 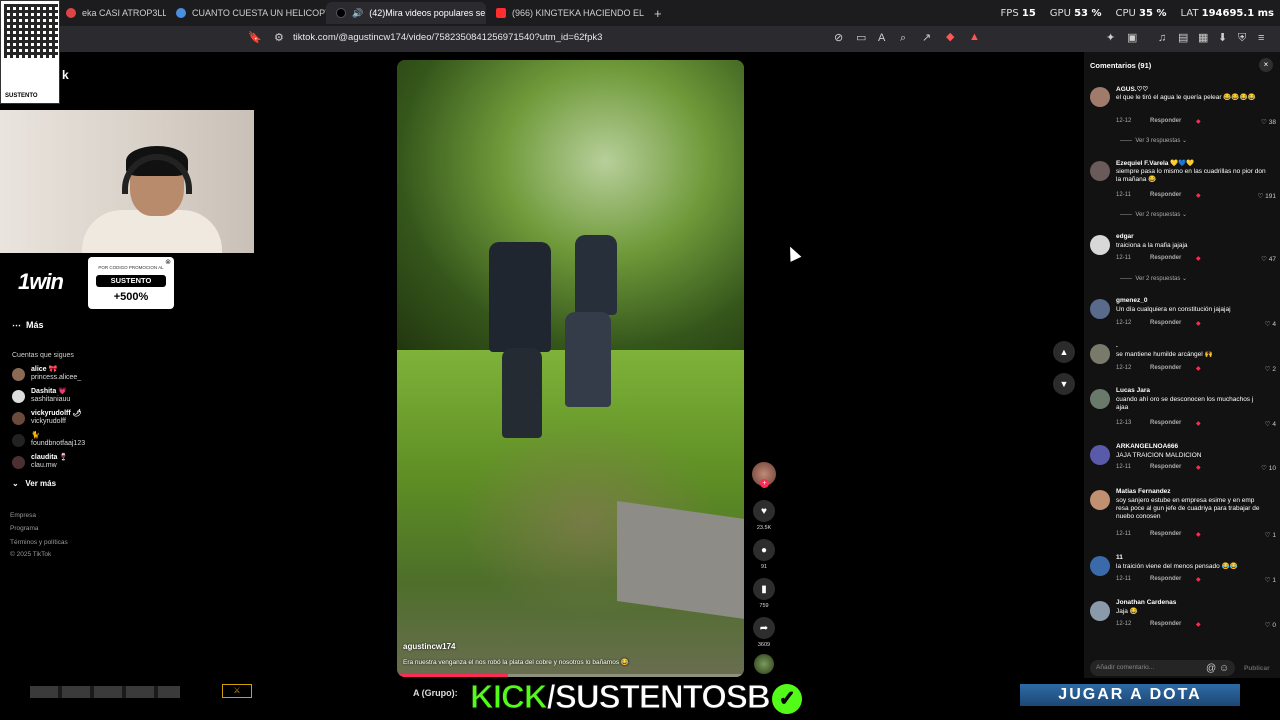 I want to click on view-replies-button: —— Ver 3 respuestas ⌄, so click(x=1153, y=140).